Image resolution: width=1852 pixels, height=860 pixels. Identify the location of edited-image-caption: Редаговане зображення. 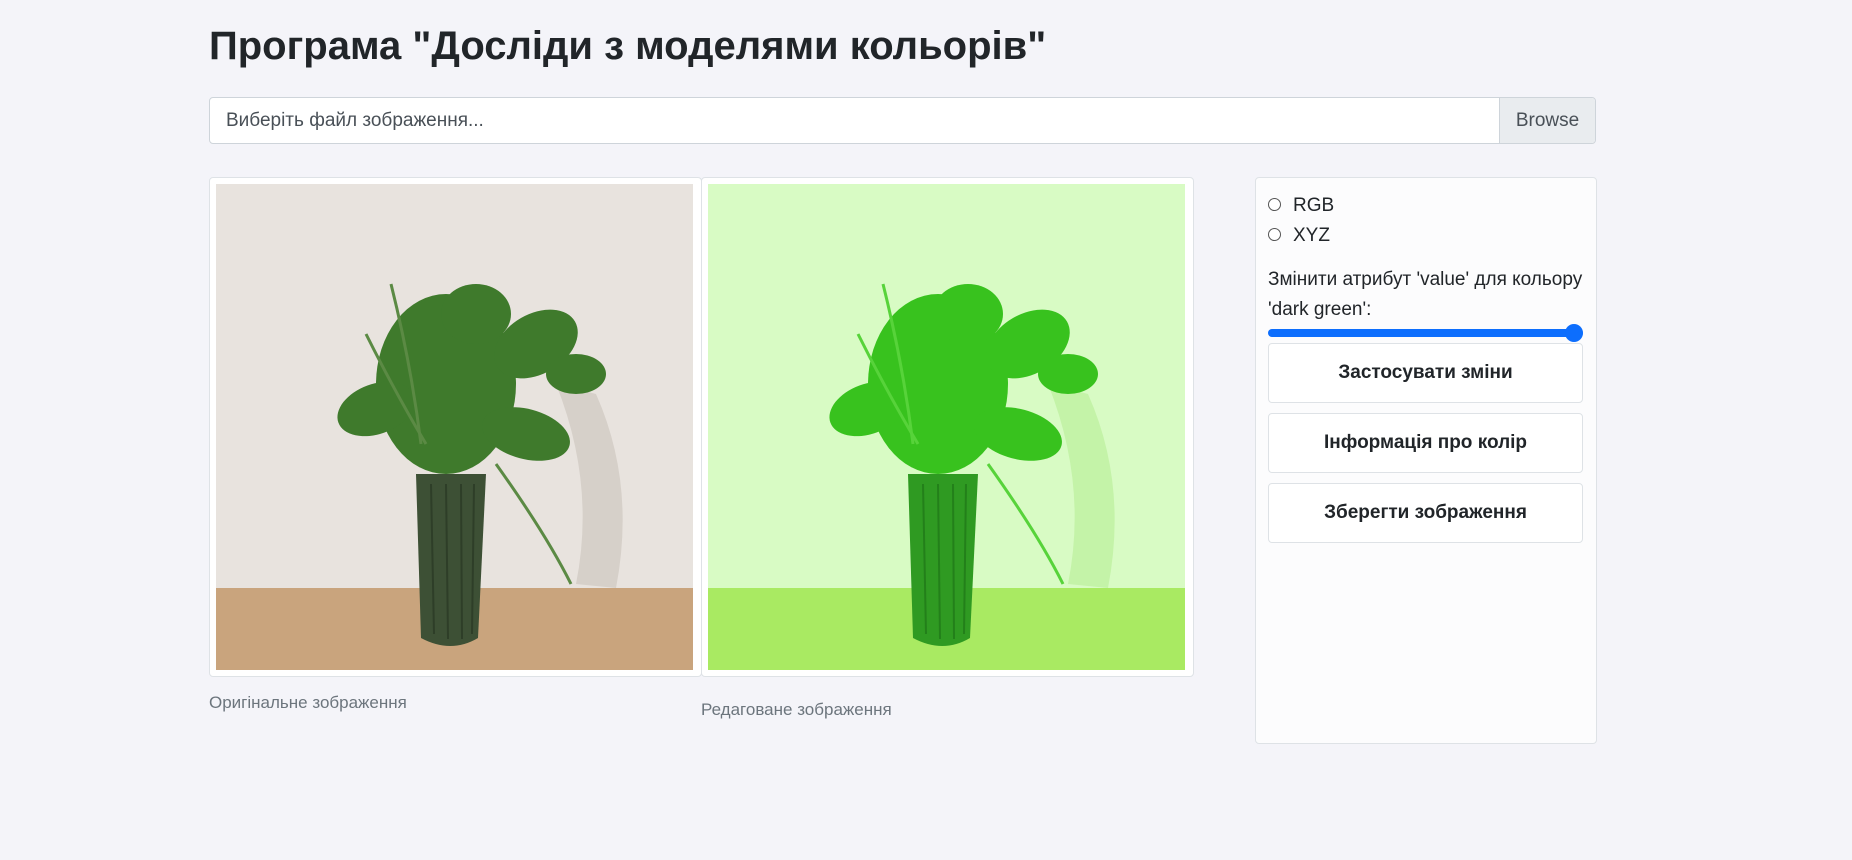
(796, 709).